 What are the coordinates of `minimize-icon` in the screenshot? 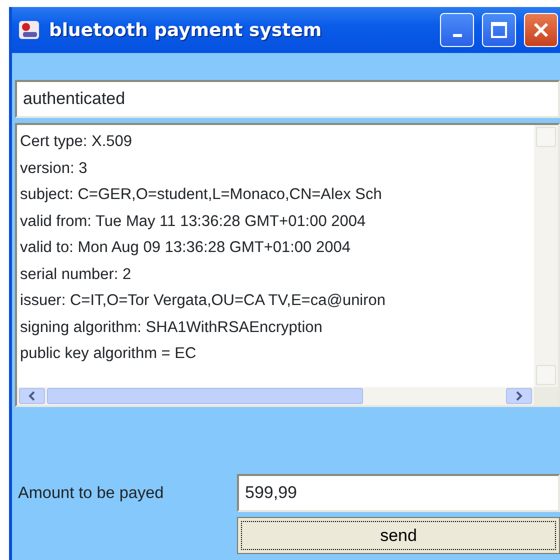 It's located at (457, 35).